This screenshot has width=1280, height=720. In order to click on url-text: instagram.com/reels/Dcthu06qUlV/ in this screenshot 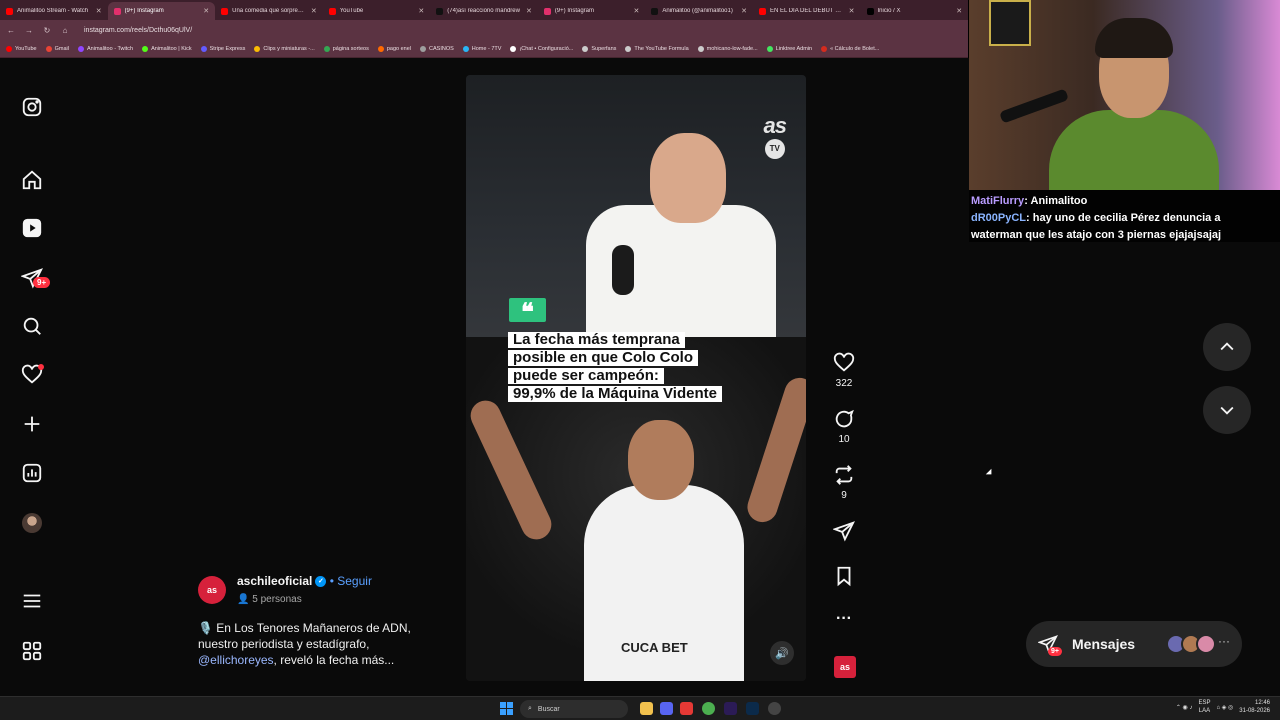, I will do `click(138, 30)`.